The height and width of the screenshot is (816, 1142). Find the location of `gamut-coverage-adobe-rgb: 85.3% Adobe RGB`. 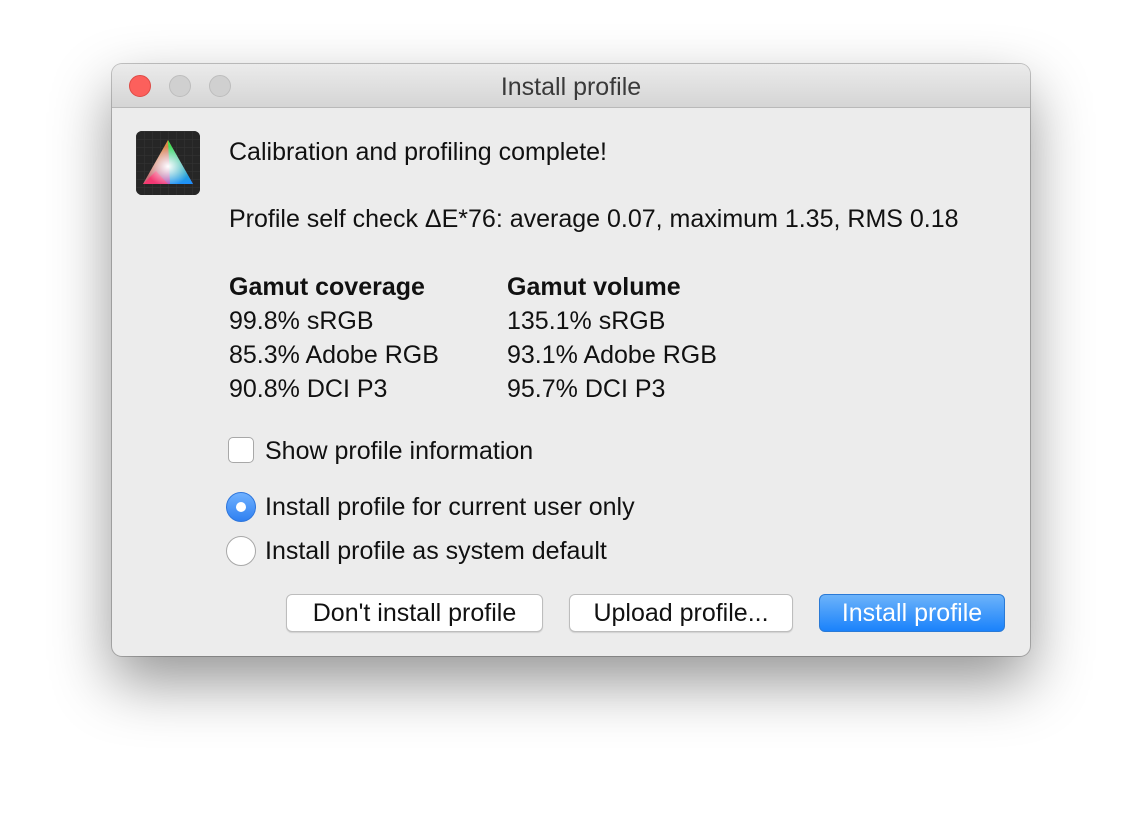

gamut-coverage-adobe-rgb: 85.3% Adobe RGB is located at coordinates (334, 355).